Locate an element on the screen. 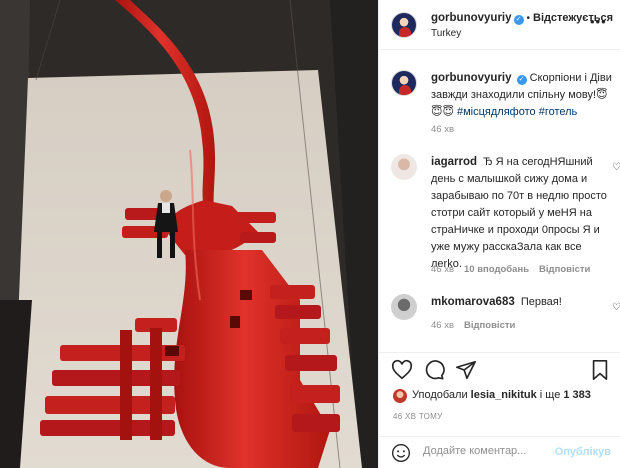  comment-input is located at coordinates (488, 451).